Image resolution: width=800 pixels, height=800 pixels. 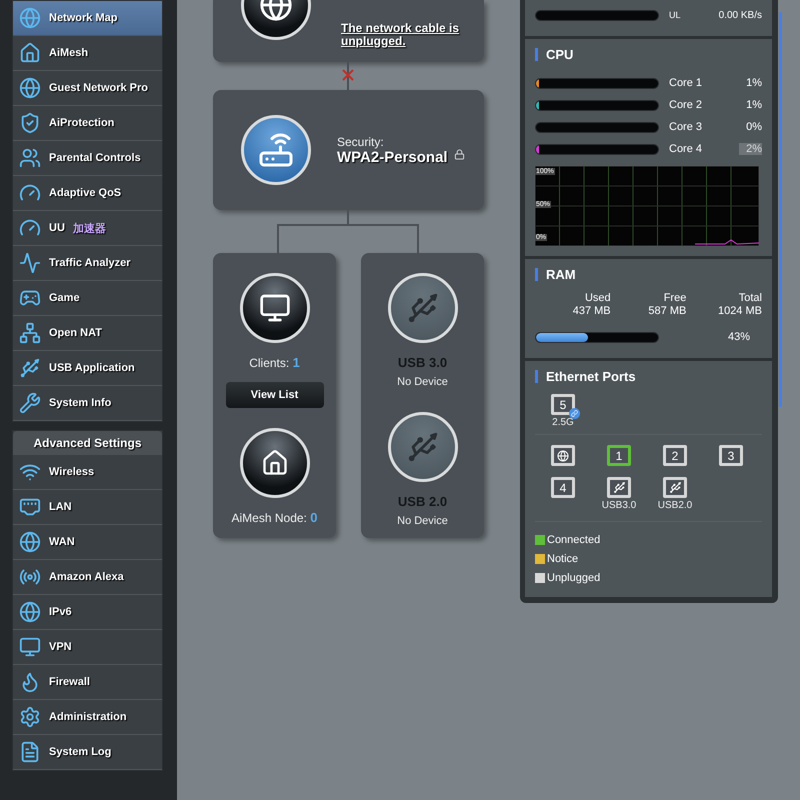 I want to click on ram-label: Free, so click(x=674, y=298).